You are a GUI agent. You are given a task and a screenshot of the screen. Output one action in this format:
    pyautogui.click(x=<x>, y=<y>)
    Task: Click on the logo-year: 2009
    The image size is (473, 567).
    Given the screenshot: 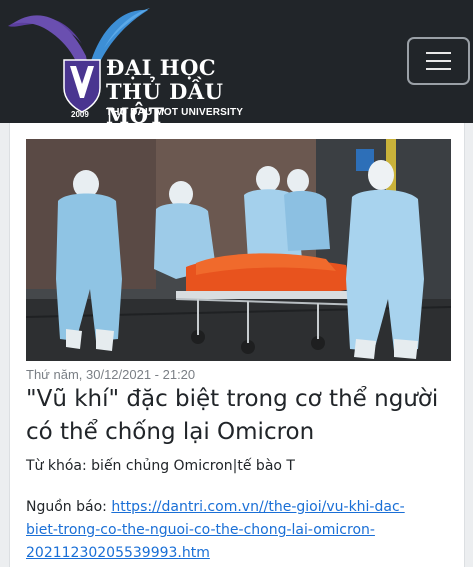 What is the action you would take?
    pyautogui.click(x=80, y=114)
    